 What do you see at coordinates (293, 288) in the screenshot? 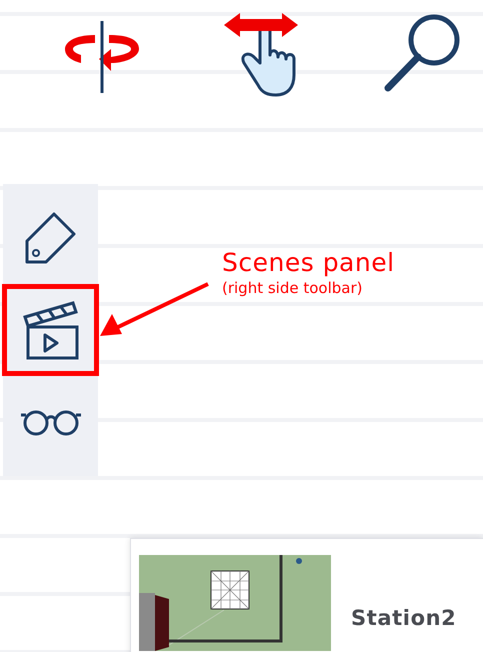
I see `annotation-subtitle: (right side toolbar)` at bounding box center [293, 288].